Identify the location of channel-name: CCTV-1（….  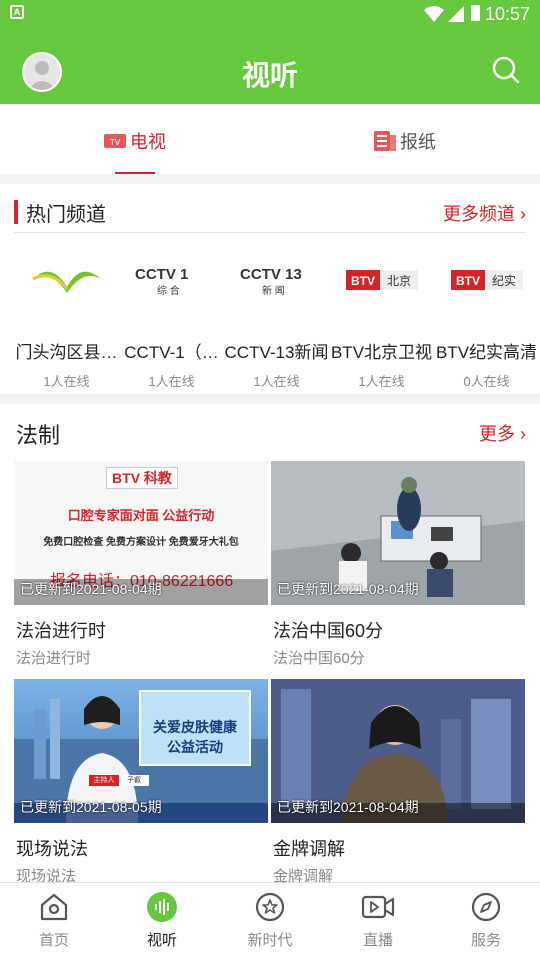
(171, 352).